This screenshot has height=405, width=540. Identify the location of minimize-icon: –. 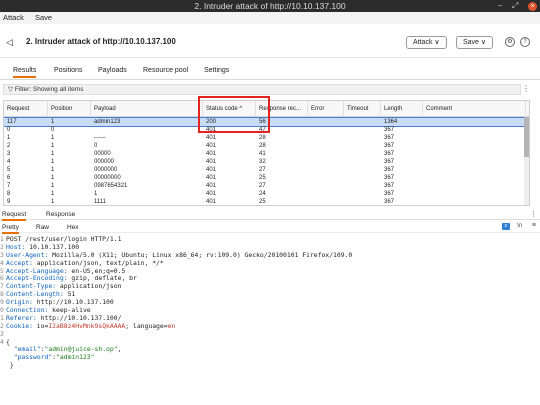
(500, 6).